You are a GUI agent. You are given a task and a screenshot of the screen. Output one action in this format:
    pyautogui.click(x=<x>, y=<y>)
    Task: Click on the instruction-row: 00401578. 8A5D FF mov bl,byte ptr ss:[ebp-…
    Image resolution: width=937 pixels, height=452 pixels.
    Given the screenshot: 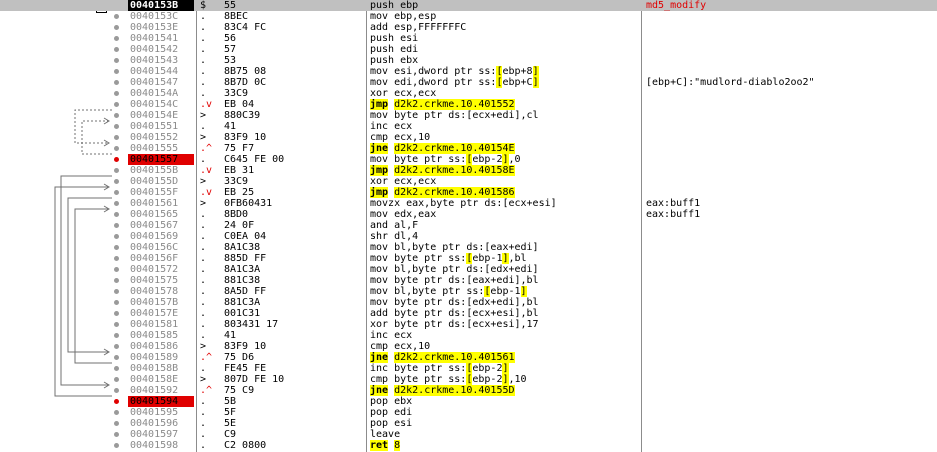 What is the action you would take?
    pyautogui.click(x=468, y=291)
    